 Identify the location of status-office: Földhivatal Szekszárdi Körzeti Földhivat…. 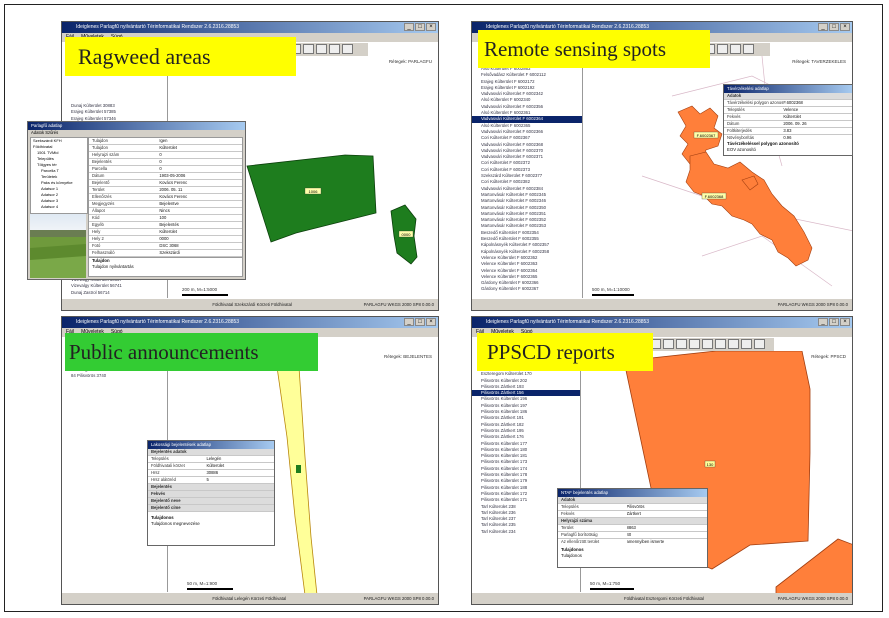
(252, 304).